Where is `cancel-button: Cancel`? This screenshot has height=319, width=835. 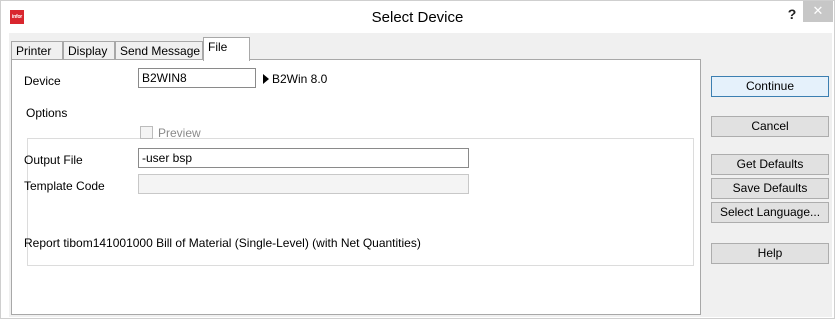 cancel-button: Cancel is located at coordinates (770, 126).